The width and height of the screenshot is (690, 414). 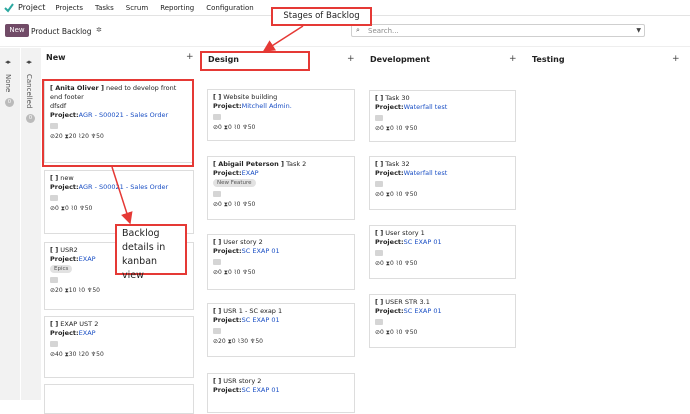 What do you see at coordinates (281, 393) in the screenshot?
I see `kanban-card: [ ] USR story 2 Project:SC EXAP 01` at bounding box center [281, 393].